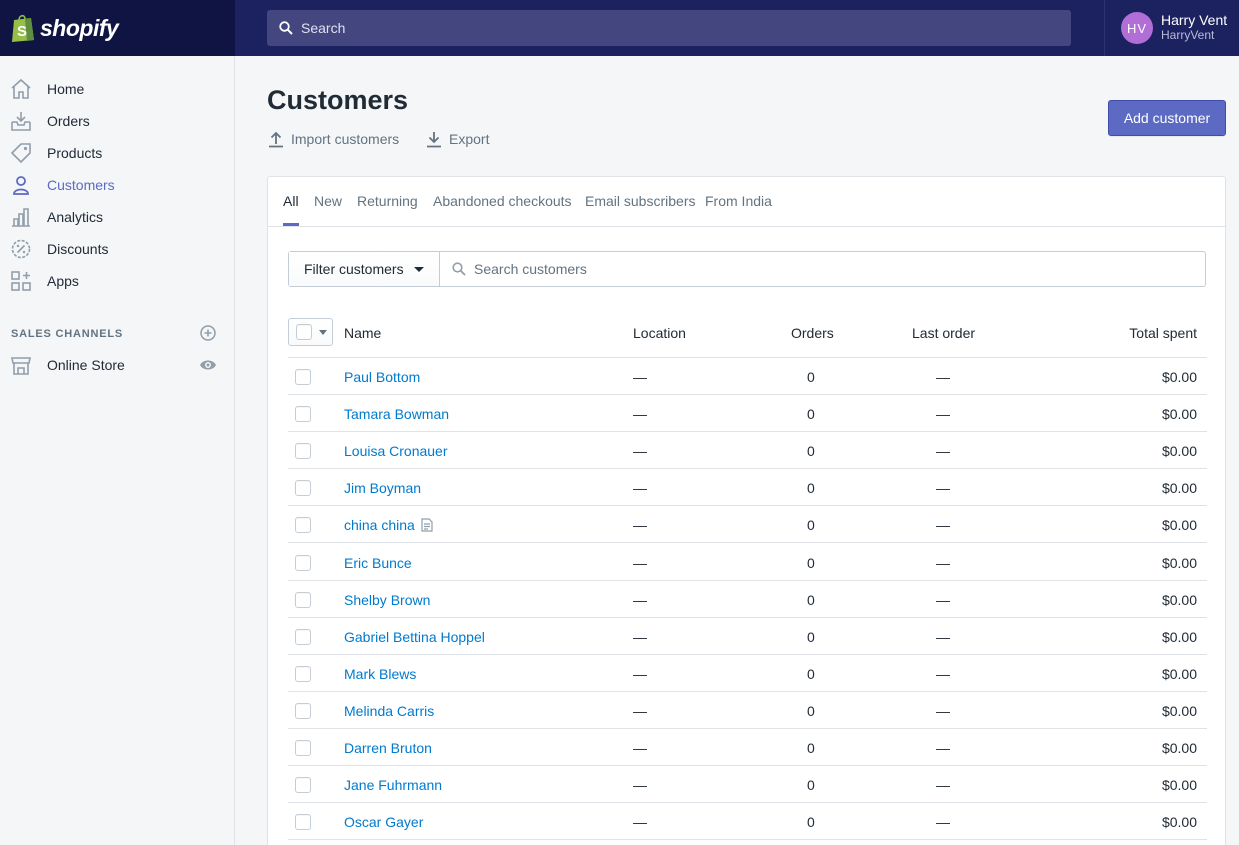 The image size is (1239, 845). Describe the element at coordinates (117, 281) in the screenshot. I see `sidebar-item-apps: Apps` at that location.